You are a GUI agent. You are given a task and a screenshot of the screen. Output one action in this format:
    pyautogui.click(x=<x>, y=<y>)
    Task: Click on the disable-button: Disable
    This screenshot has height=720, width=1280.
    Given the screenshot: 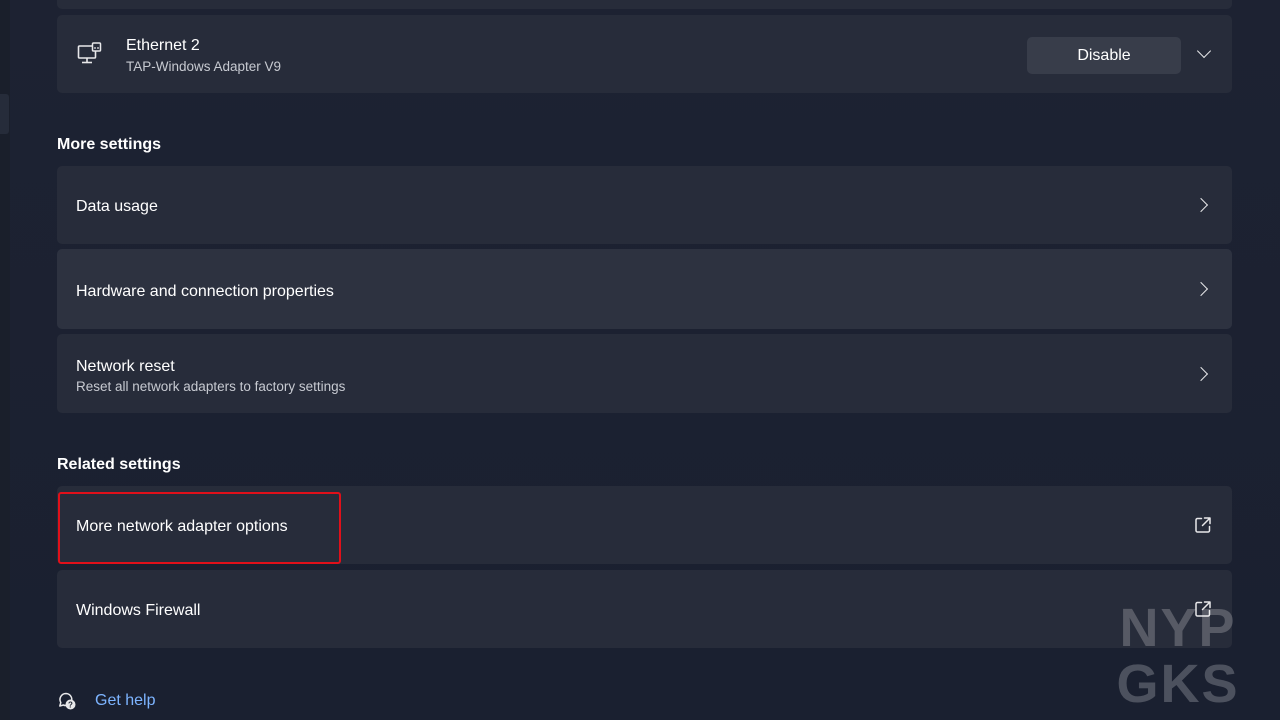 What is the action you would take?
    pyautogui.click(x=1104, y=55)
    